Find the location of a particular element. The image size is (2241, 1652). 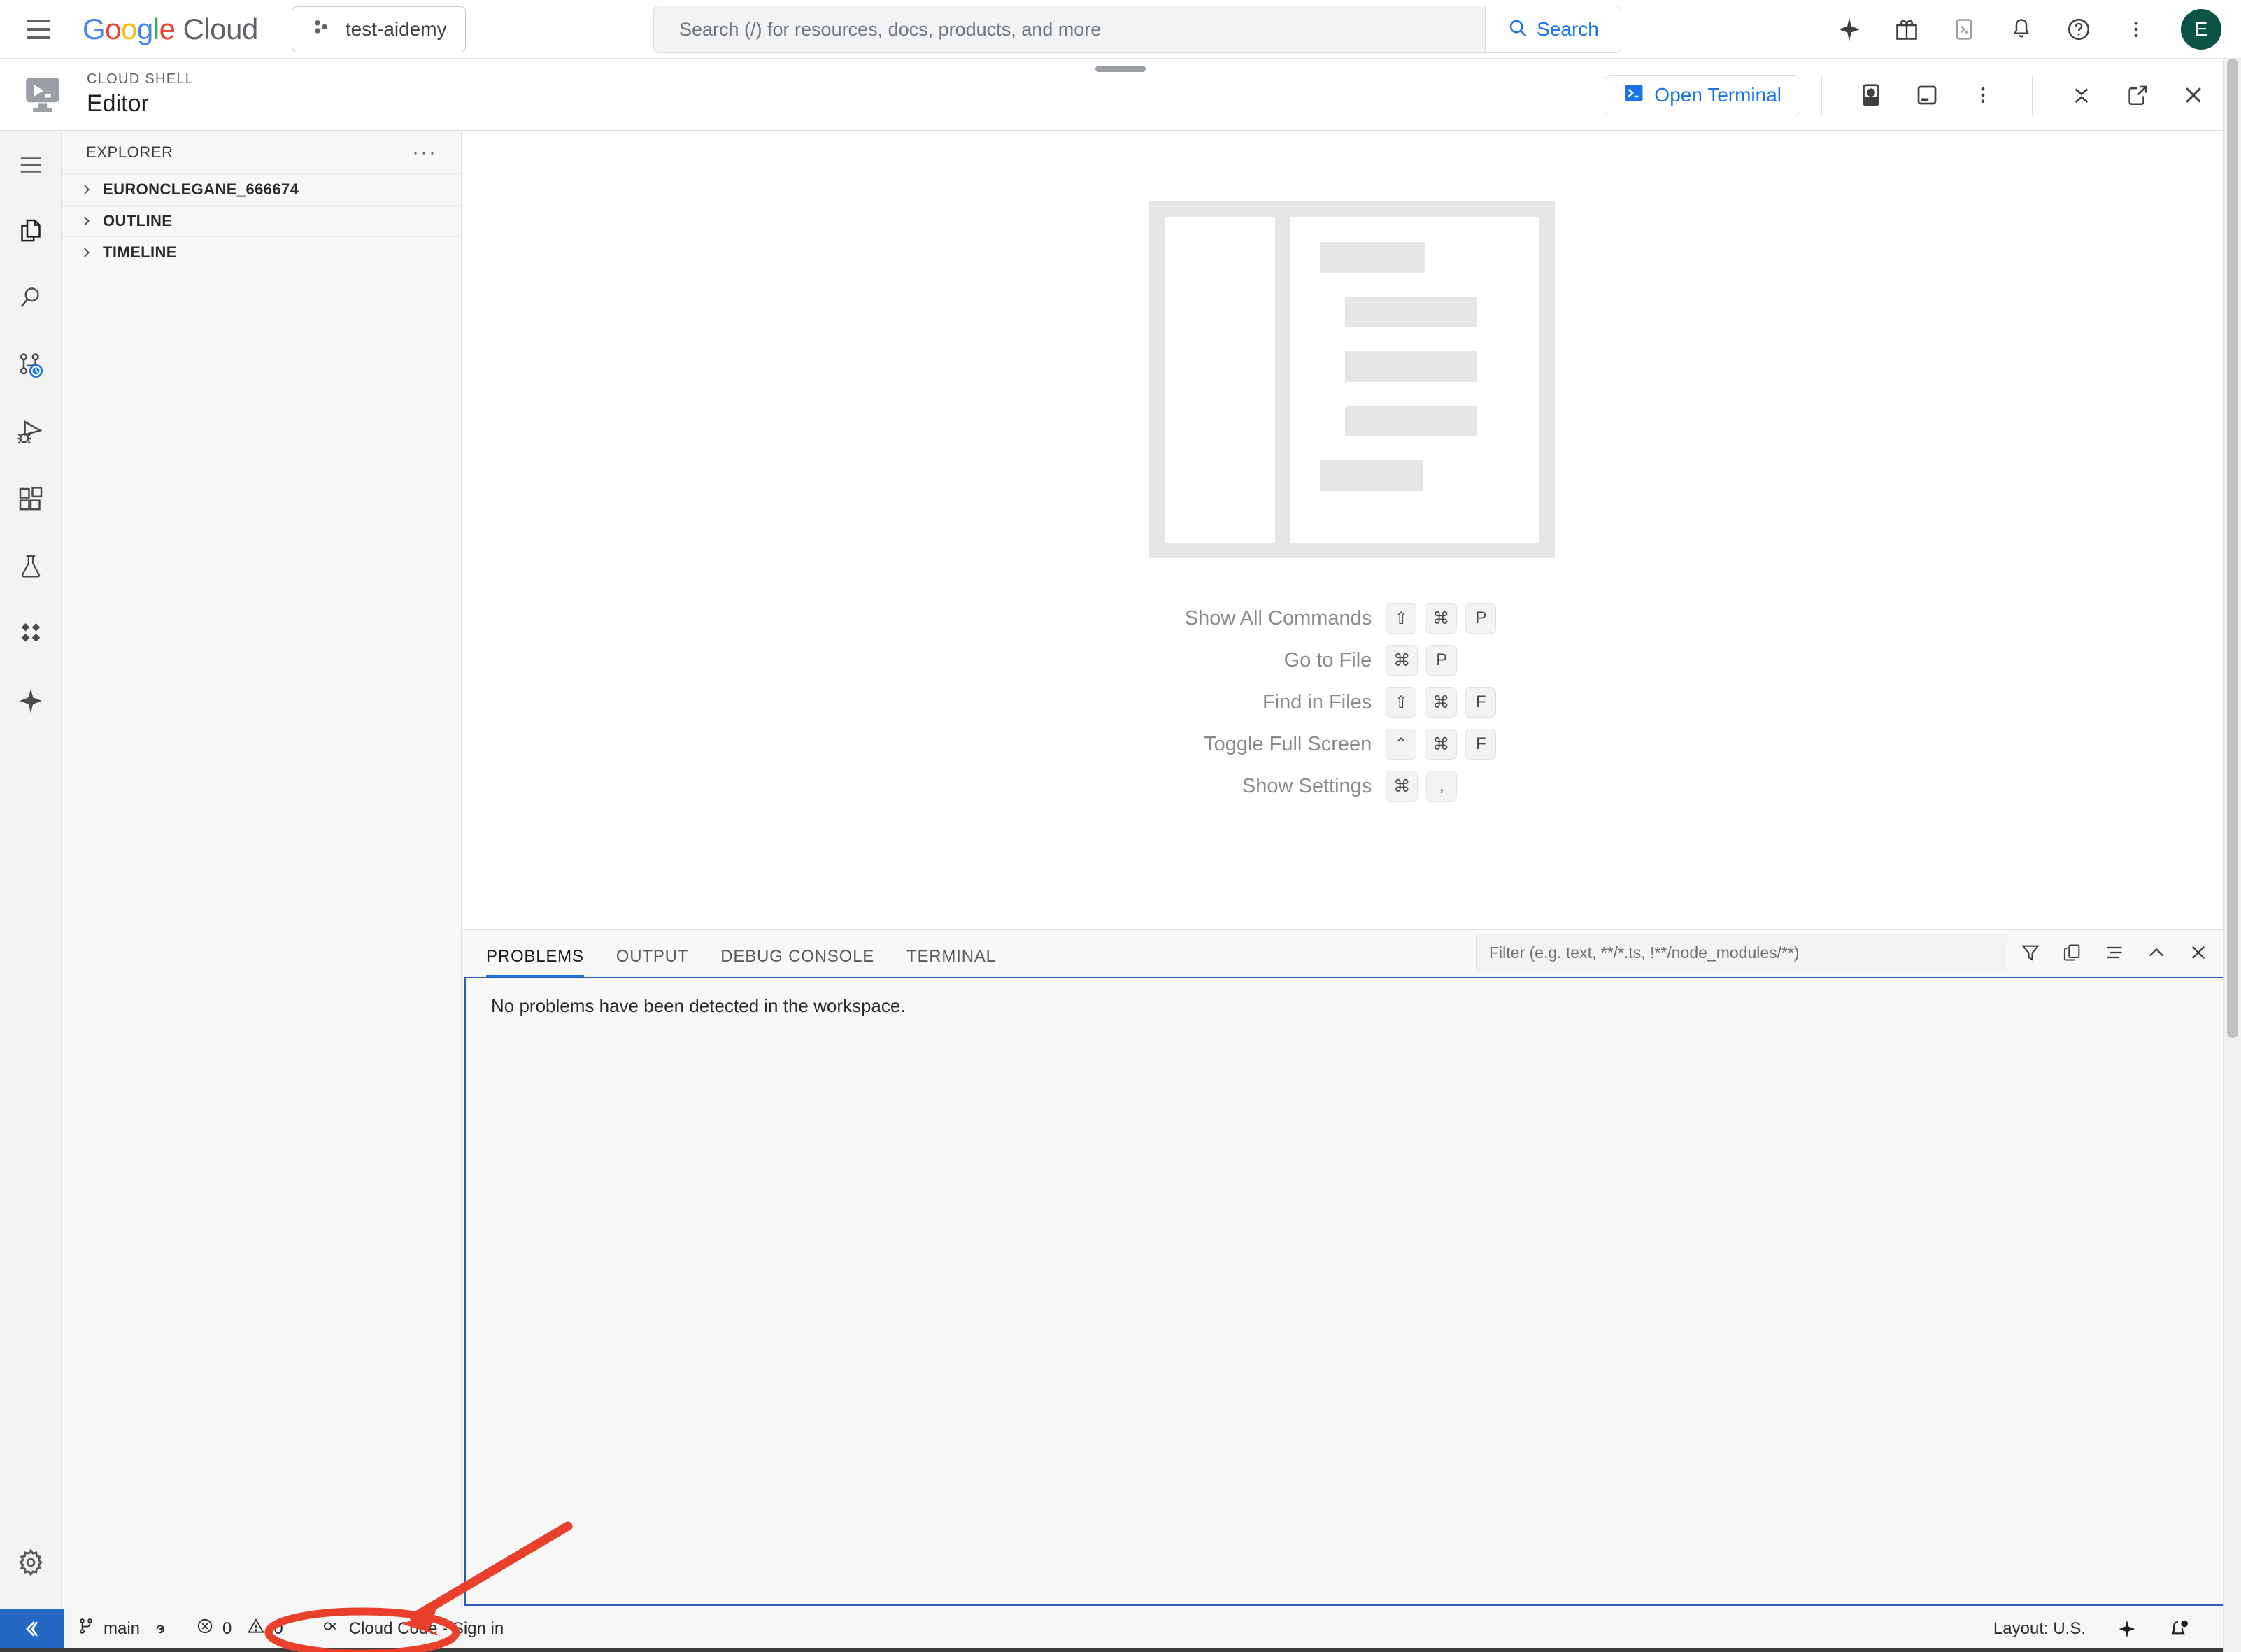

cloud-shell-icon is located at coordinates (1964, 29).